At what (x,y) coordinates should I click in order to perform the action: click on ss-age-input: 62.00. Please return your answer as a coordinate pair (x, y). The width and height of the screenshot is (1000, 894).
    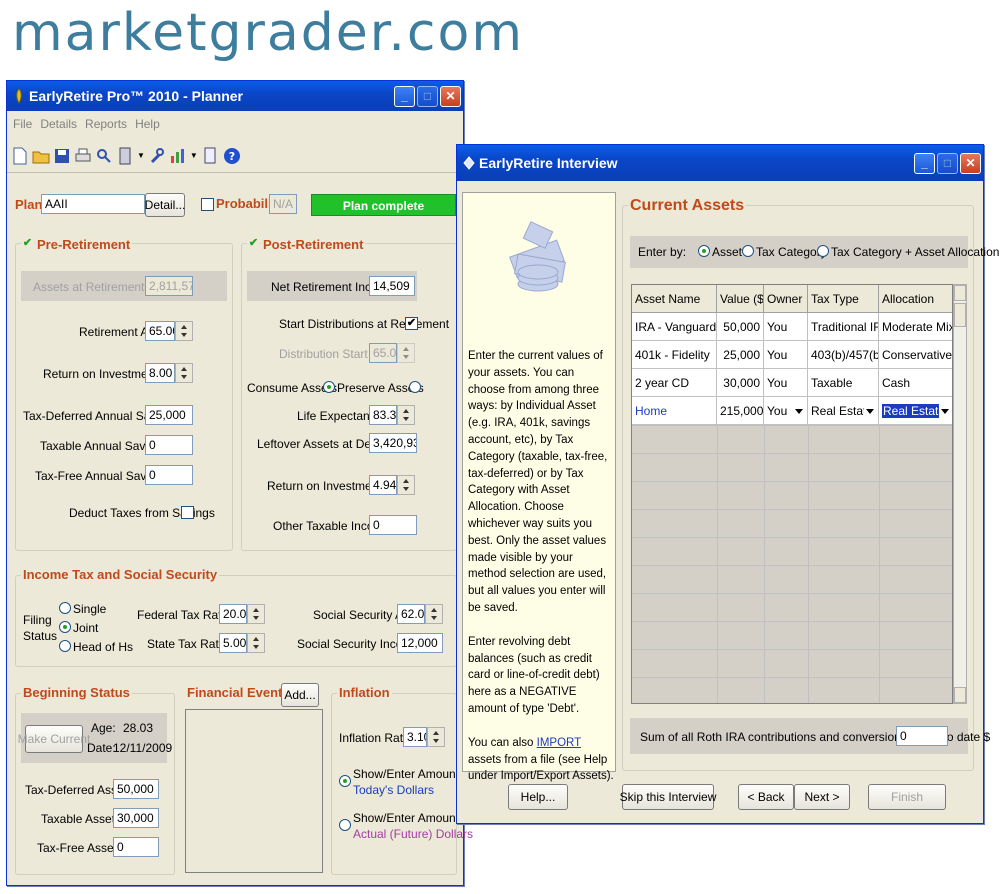
    Looking at the image, I should click on (411, 614).